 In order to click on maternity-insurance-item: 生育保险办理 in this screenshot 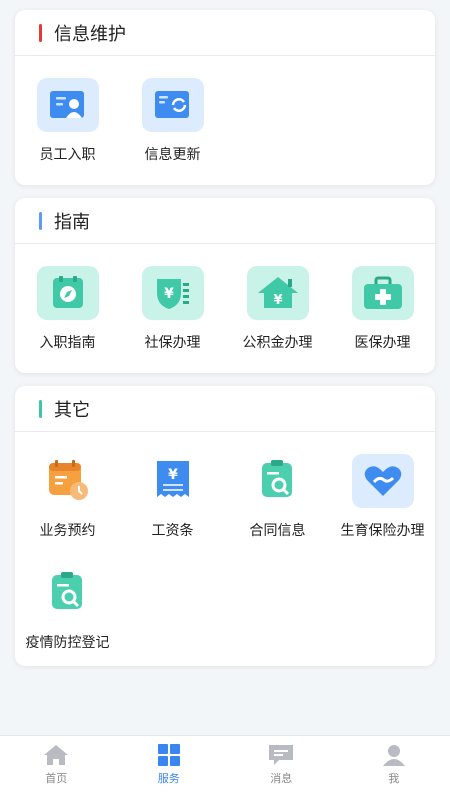, I will do `click(382, 497)`.